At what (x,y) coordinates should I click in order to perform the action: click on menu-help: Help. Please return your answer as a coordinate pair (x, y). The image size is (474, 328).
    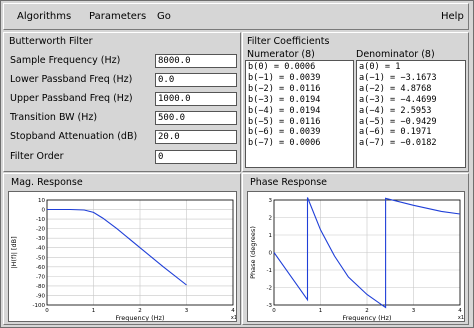
    Looking at the image, I should click on (452, 16).